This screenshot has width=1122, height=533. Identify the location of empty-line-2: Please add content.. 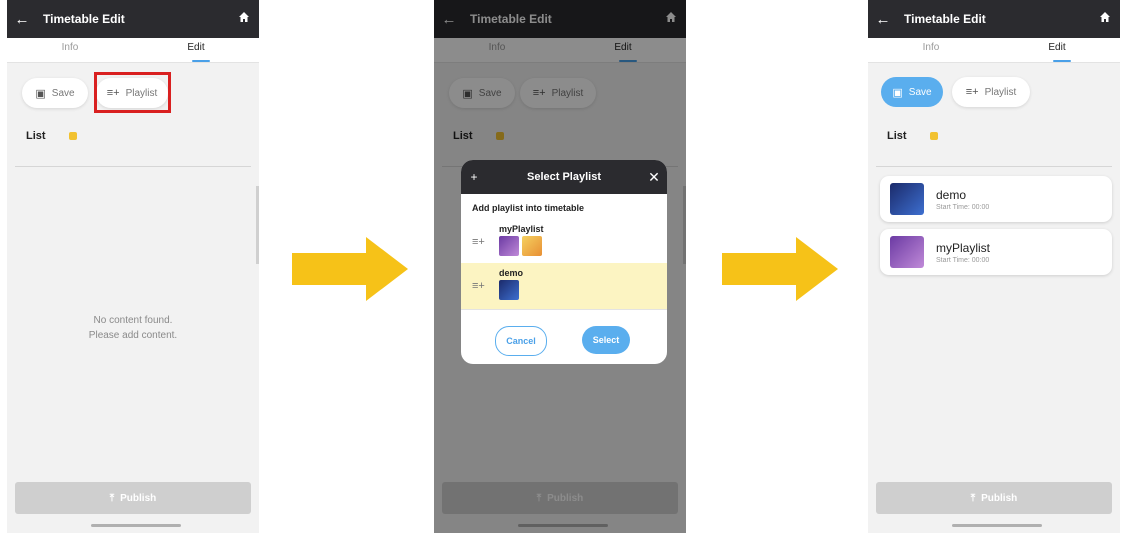
(133, 335).